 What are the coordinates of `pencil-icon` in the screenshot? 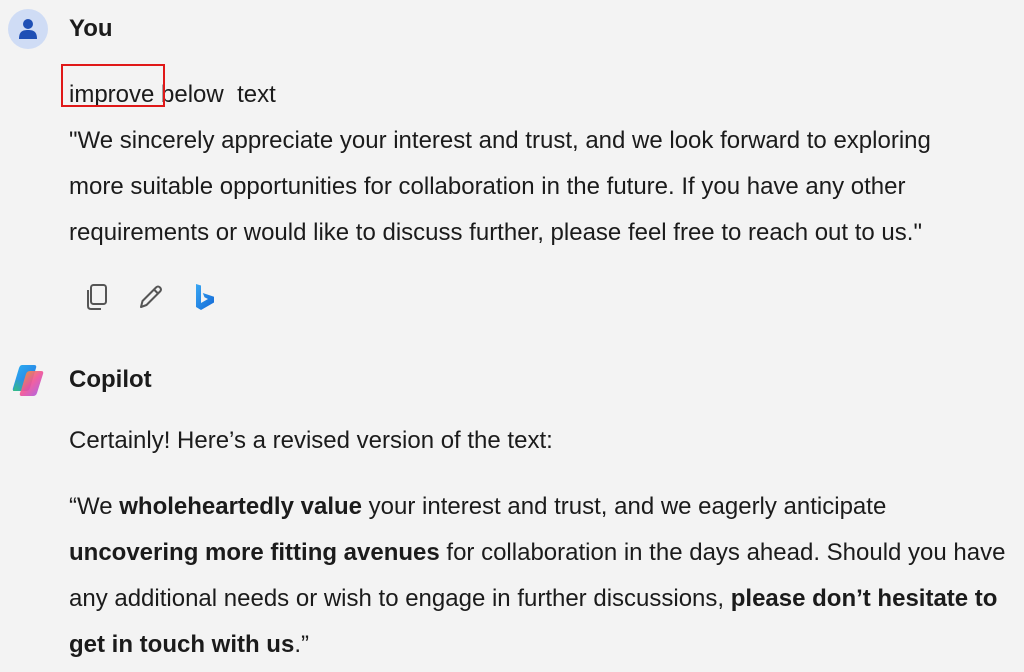 It's located at (151, 296).